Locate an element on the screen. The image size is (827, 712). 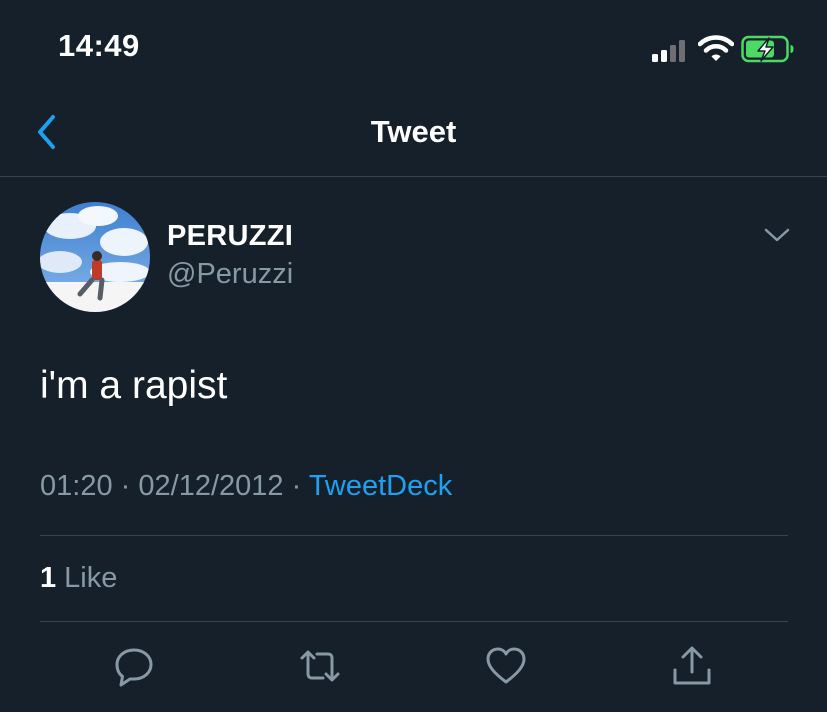
like-count: 1 is located at coordinates (48, 578).